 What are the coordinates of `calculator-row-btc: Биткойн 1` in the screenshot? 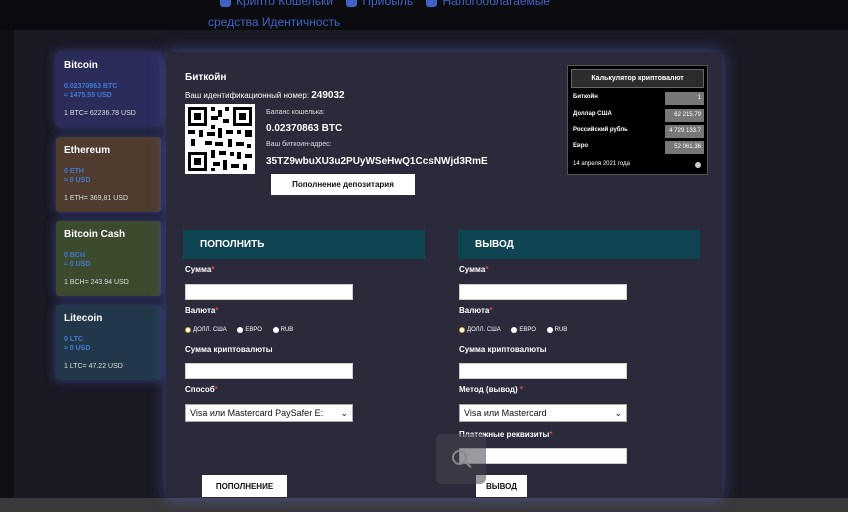 It's located at (638, 98).